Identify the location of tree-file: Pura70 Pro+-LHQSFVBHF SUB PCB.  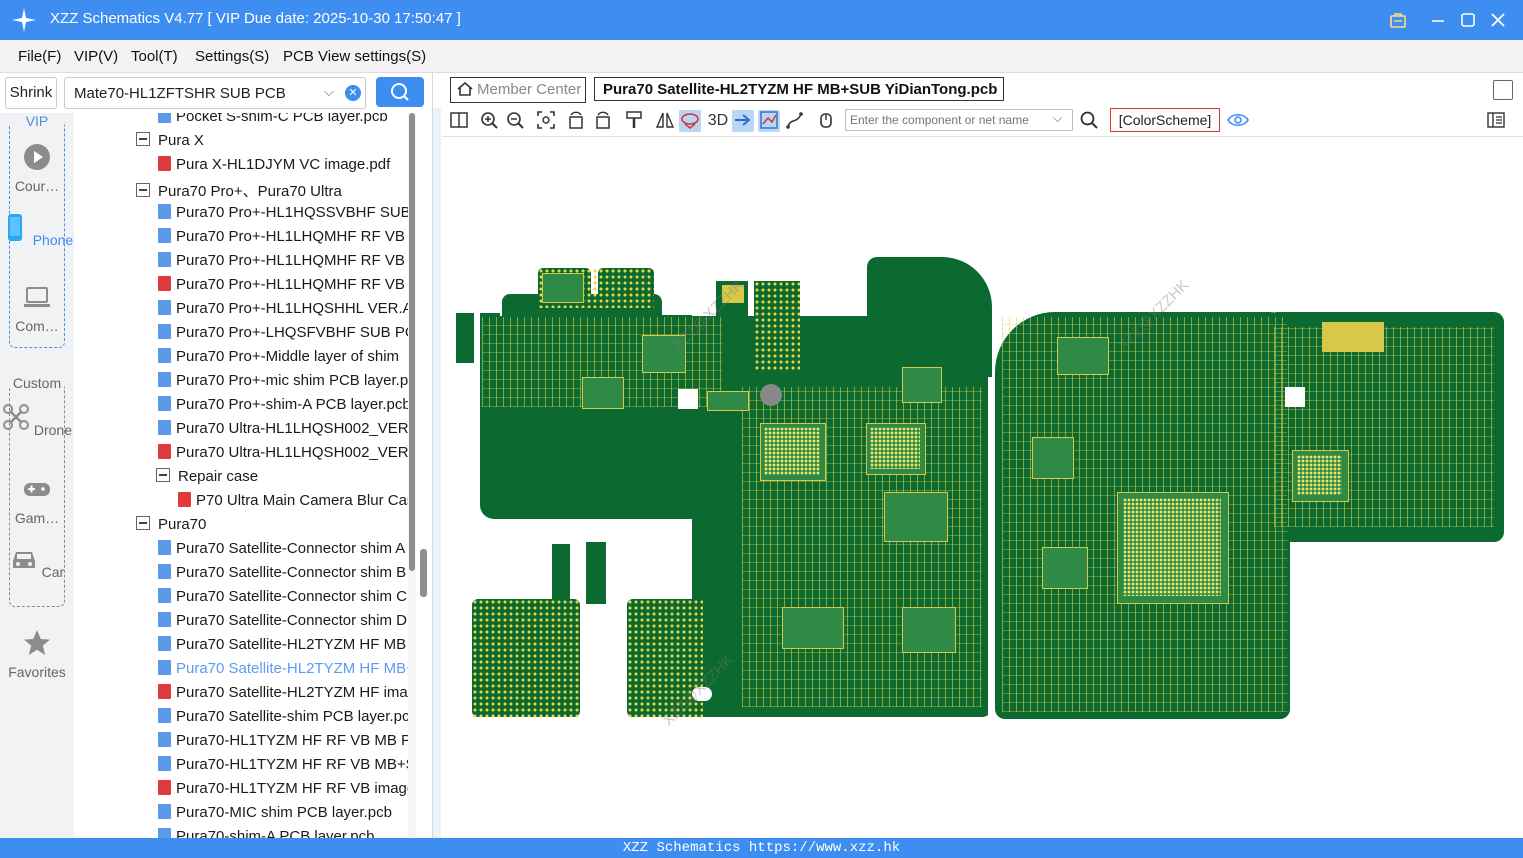
(283, 336).